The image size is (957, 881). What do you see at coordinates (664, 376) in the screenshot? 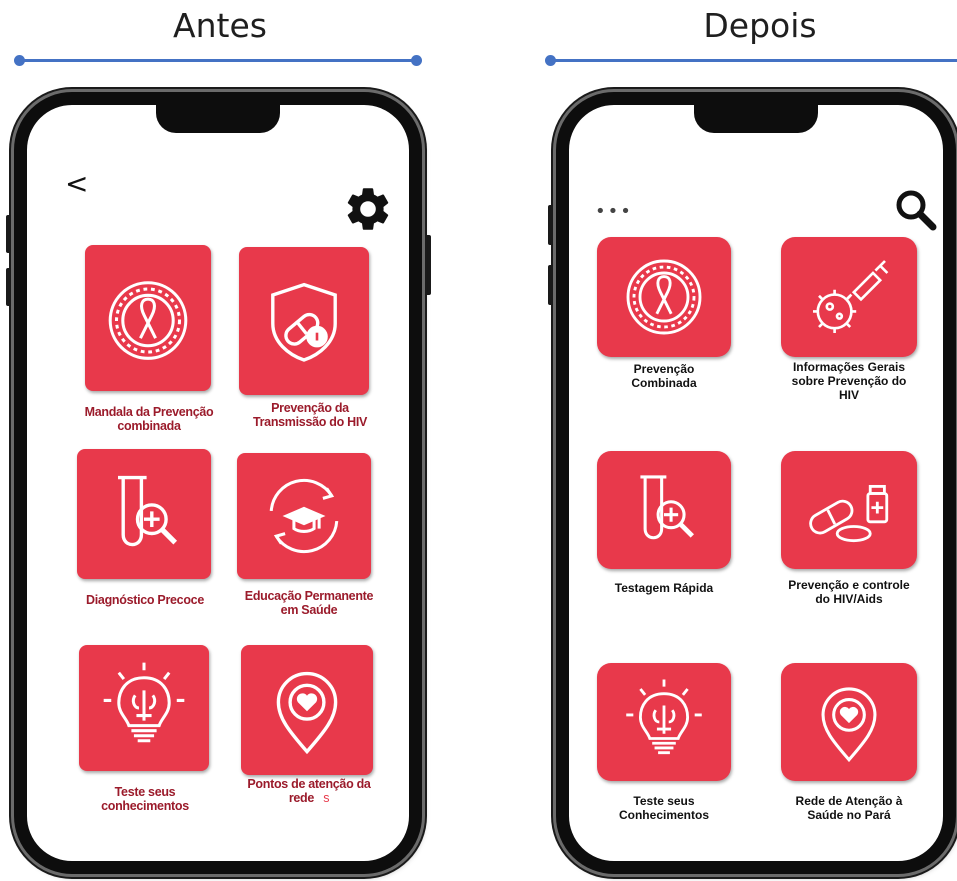
I see `tile-label: Prevenção Combinada` at bounding box center [664, 376].